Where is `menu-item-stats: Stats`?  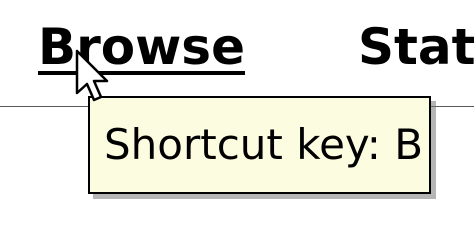 menu-item-stats: Stats is located at coordinates (416, 47).